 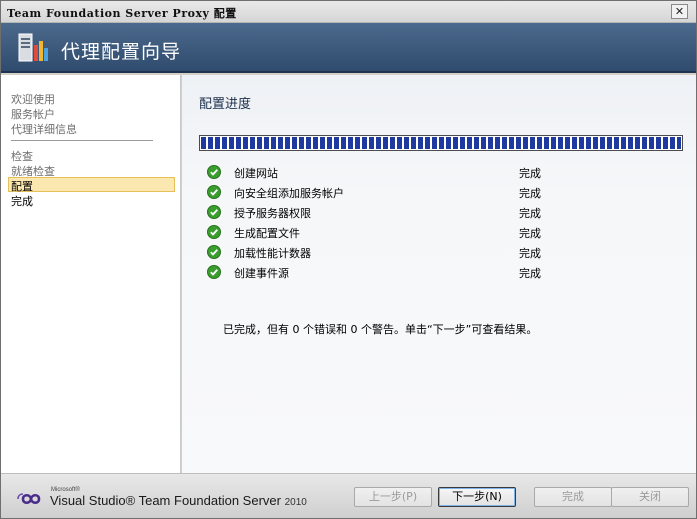 What do you see at coordinates (267, 233) in the screenshot?
I see `task-name: 生成配置文件` at bounding box center [267, 233].